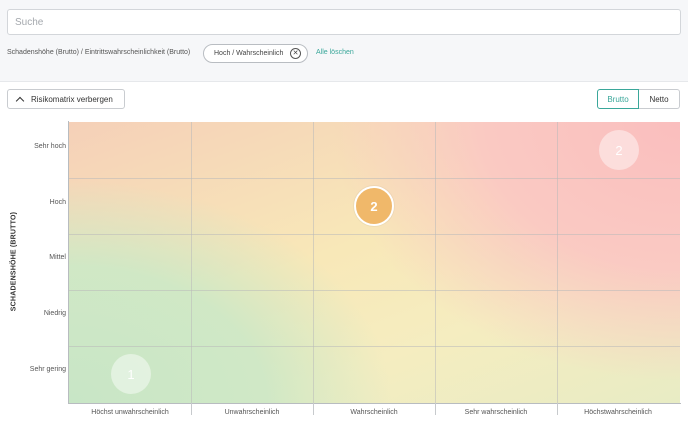 This screenshot has width=688, height=428. I want to click on risk-bubble-hoch-wahrscheinlich: 2, so click(374, 206).